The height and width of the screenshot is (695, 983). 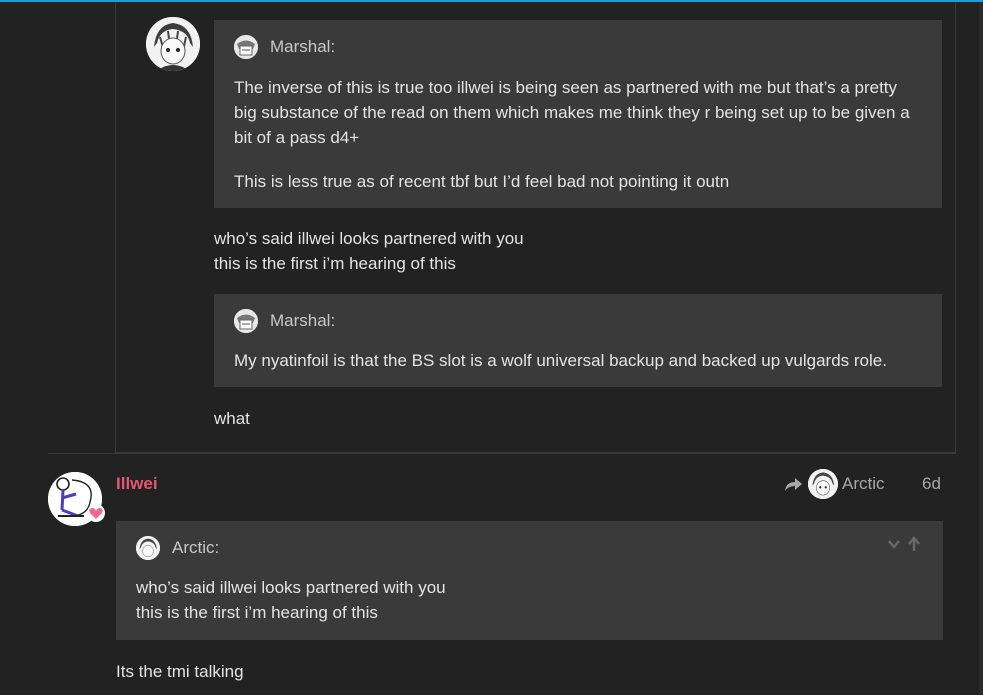 I want to click on reply-line: this is the first i’m hearing of this, so click(x=335, y=263).